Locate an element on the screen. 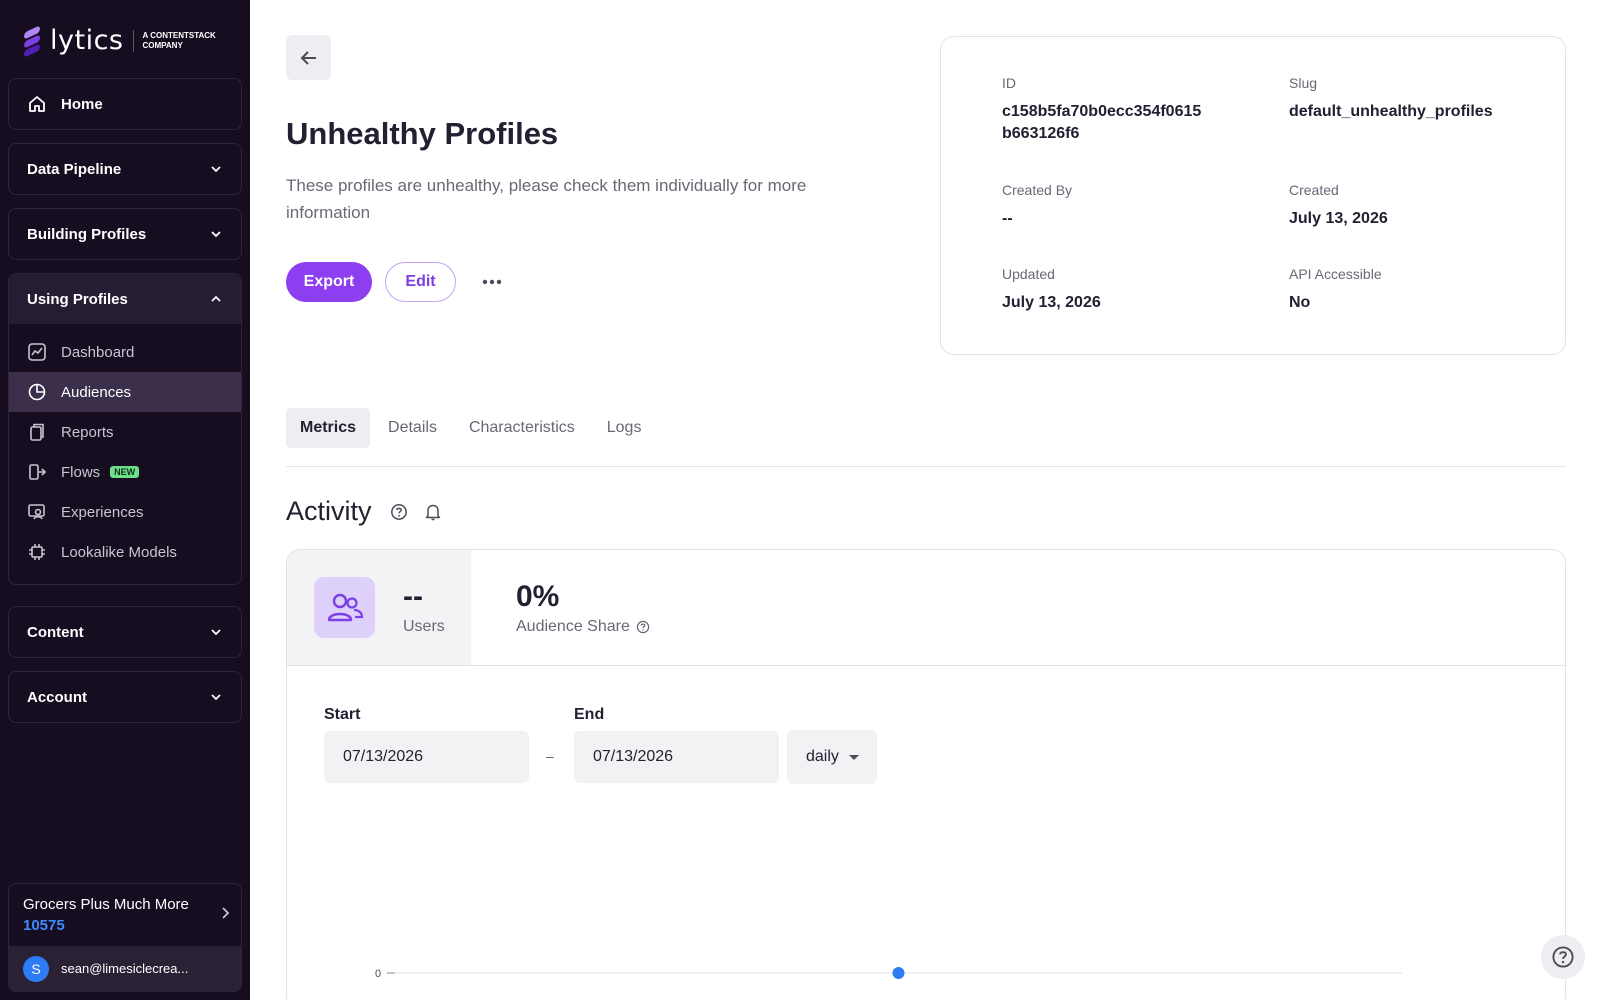  activity-title: Activity is located at coordinates (329, 511).